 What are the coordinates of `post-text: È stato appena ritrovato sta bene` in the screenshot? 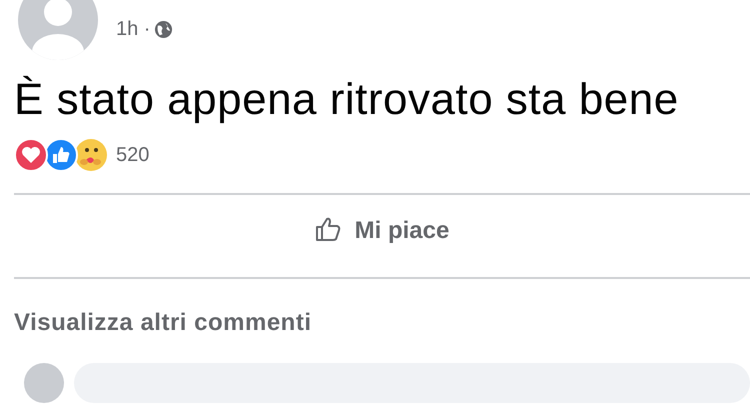 It's located at (347, 100).